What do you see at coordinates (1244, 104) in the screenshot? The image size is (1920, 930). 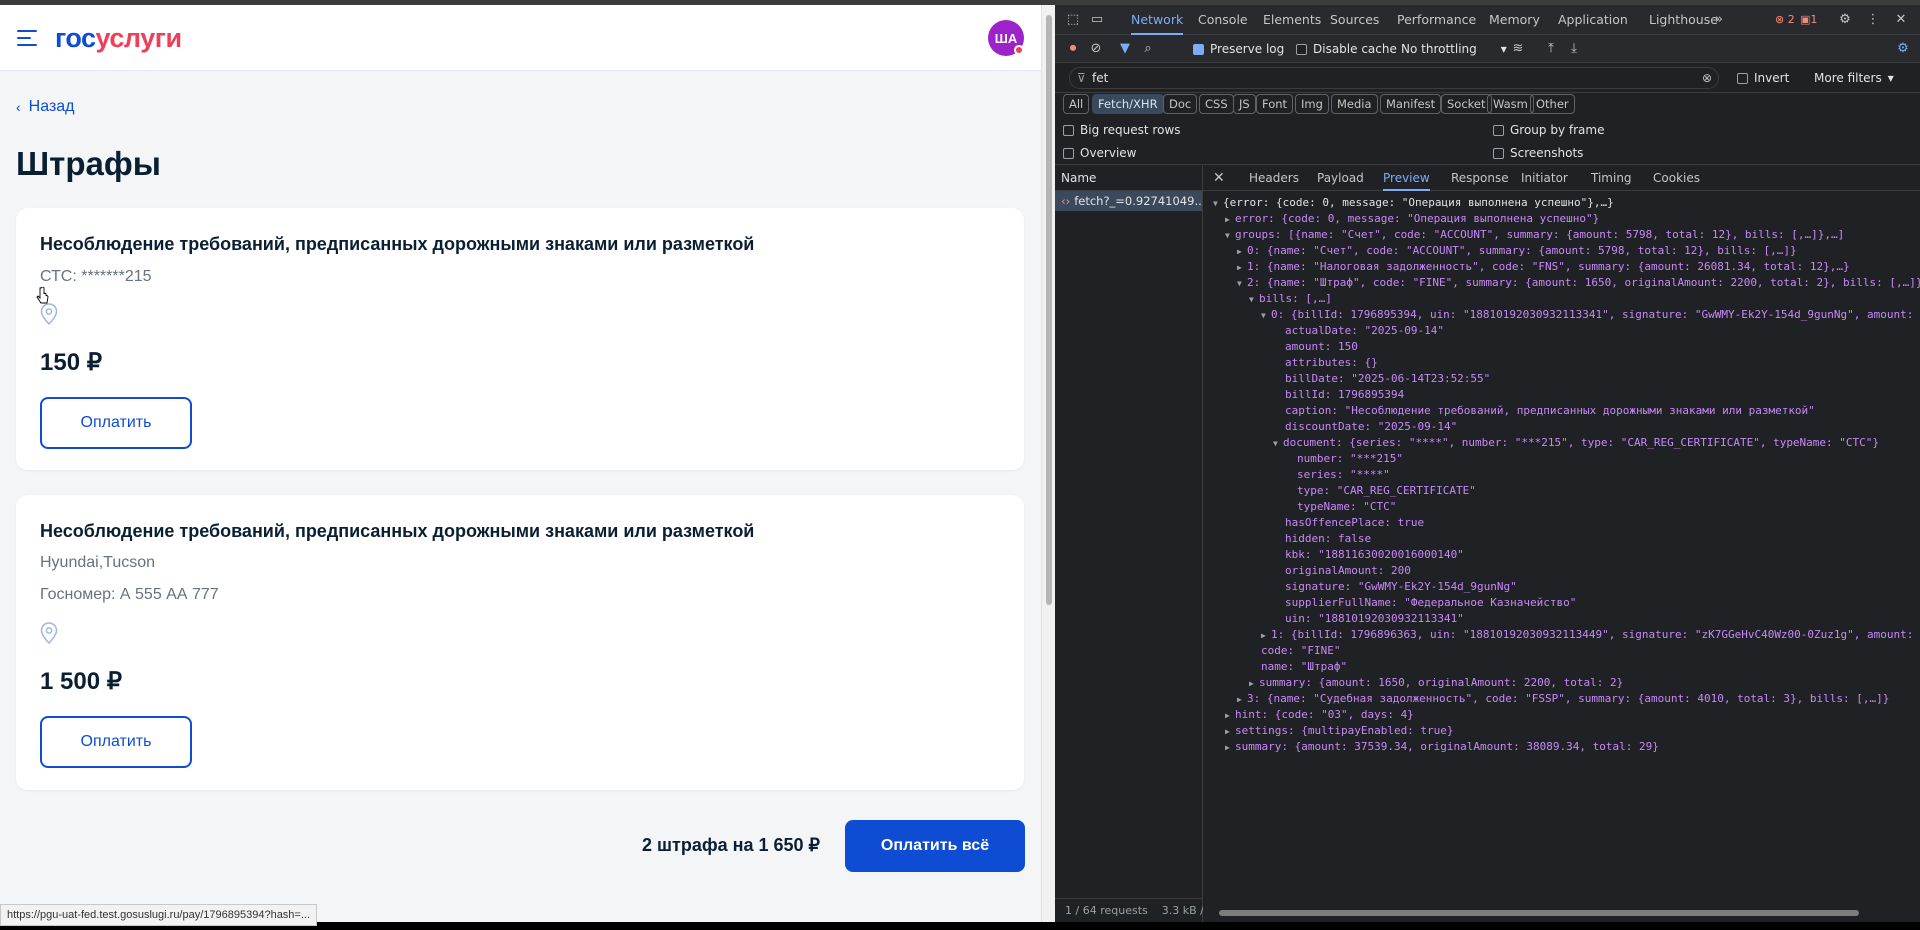 I see `type-js: JS` at bounding box center [1244, 104].